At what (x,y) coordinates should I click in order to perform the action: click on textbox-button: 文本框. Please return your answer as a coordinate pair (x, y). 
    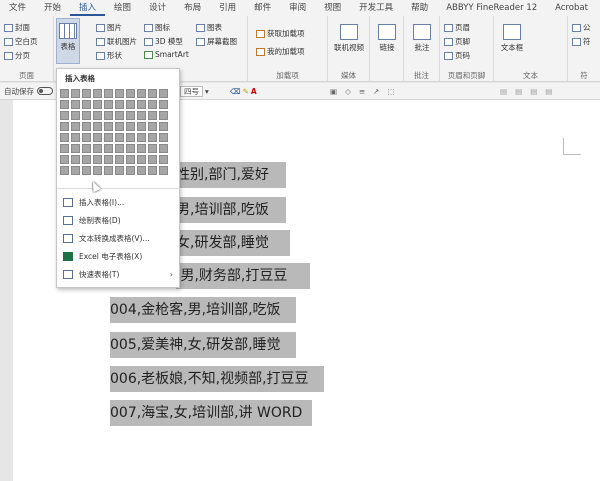
    Looking at the image, I should click on (512, 38).